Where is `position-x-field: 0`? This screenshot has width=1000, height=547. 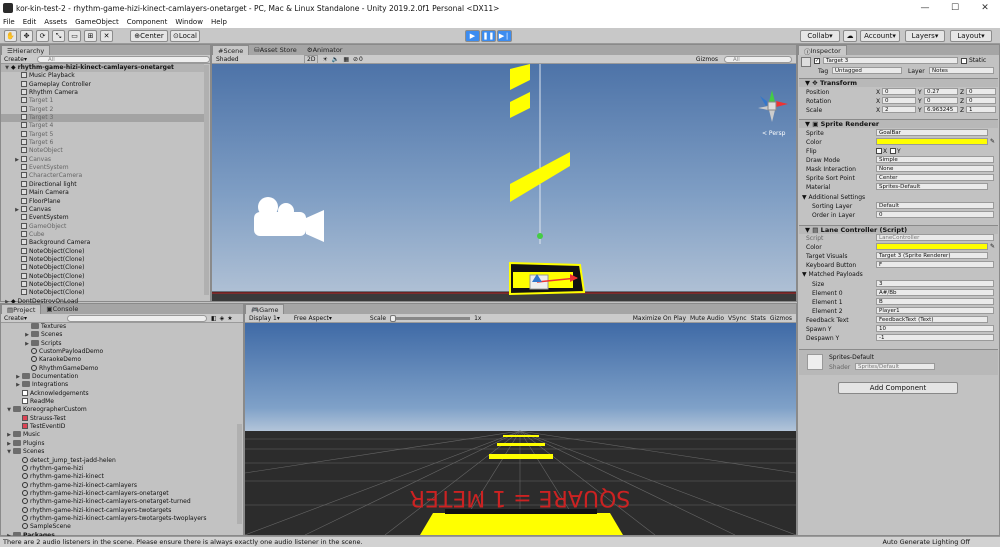 position-x-field: 0 is located at coordinates (899, 91).